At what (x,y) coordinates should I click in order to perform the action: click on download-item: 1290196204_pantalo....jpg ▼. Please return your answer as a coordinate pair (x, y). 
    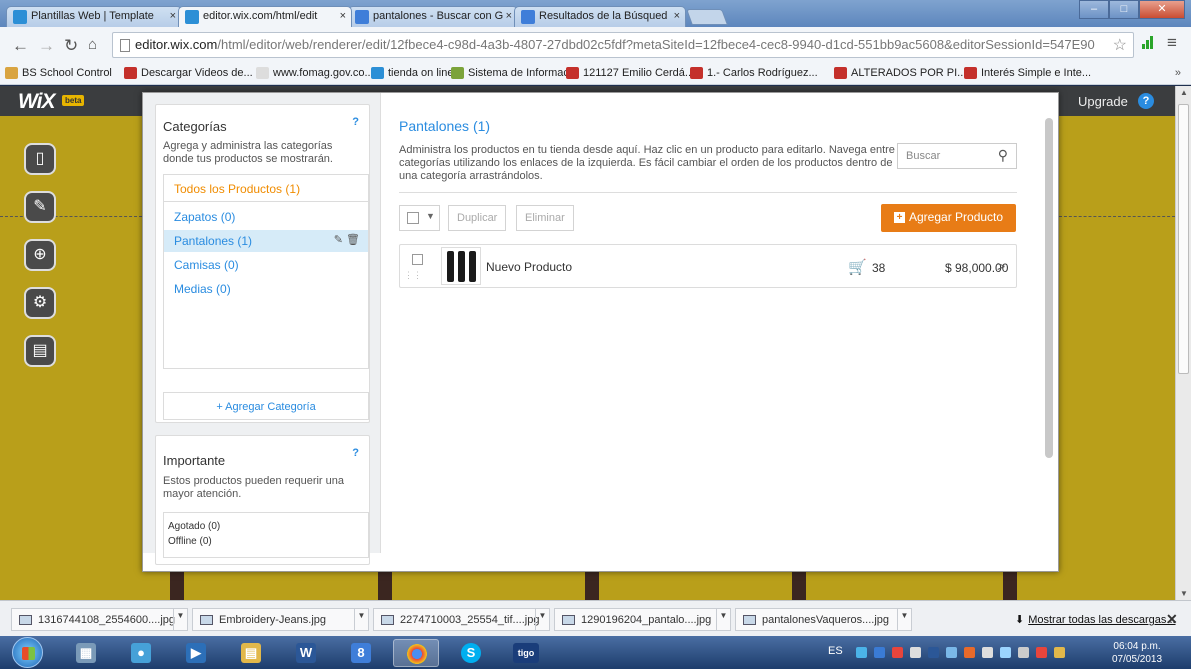
    Looking at the image, I should click on (642, 619).